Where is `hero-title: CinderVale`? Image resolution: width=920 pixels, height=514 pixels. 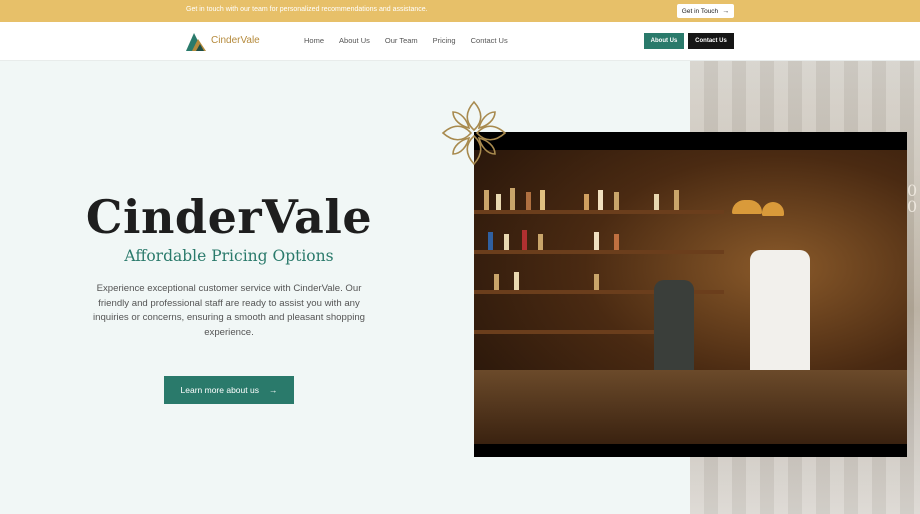 hero-title: CinderVale is located at coordinates (229, 217).